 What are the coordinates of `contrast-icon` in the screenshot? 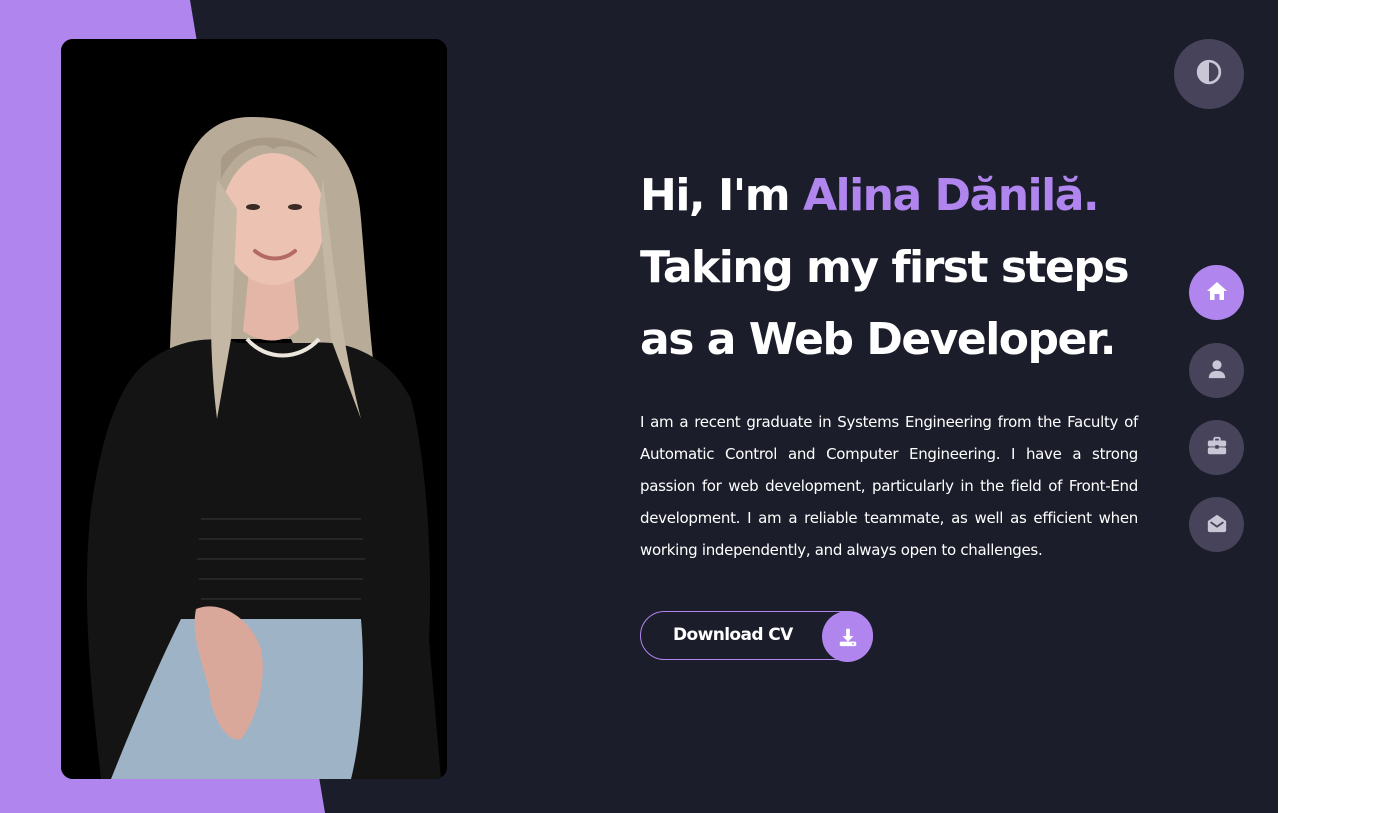 It's located at (1209, 74).